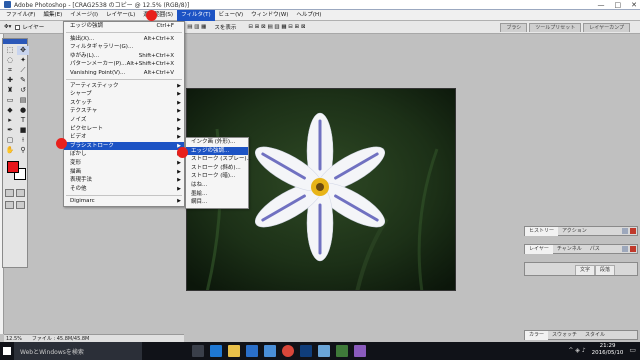  Describe the element at coordinates (231, 15) in the screenshot. I see `menu-view: ビュー(V)` at that location.